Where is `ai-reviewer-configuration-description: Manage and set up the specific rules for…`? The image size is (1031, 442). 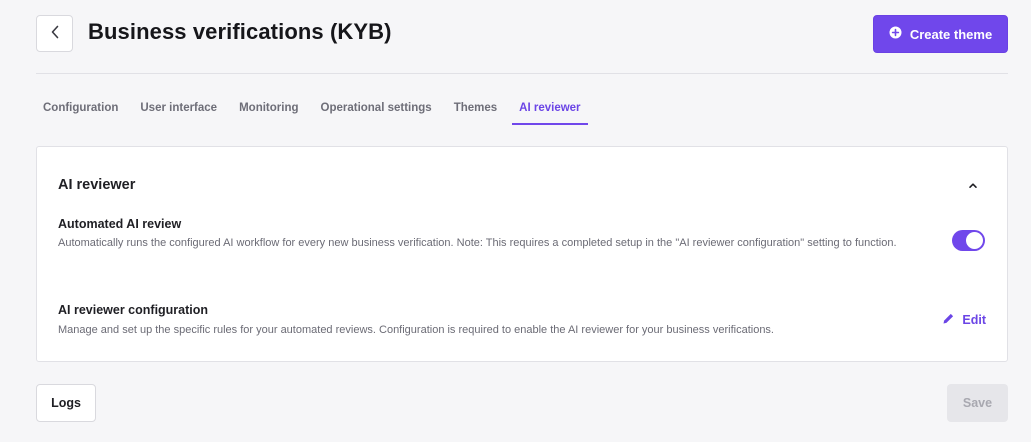
ai-reviewer-configuration-description: Manage and set up the specific rules for… is located at coordinates (416, 330).